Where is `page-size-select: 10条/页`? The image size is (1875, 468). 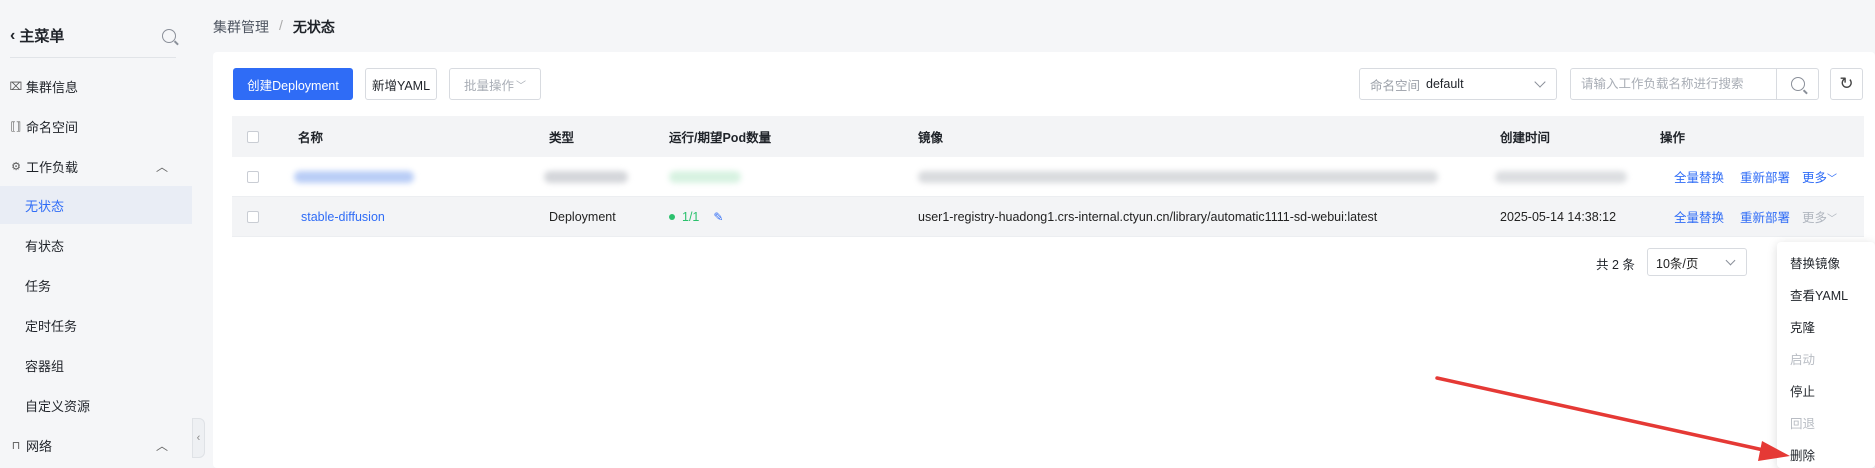 page-size-select: 10条/页 is located at coordinates (1697, 262).